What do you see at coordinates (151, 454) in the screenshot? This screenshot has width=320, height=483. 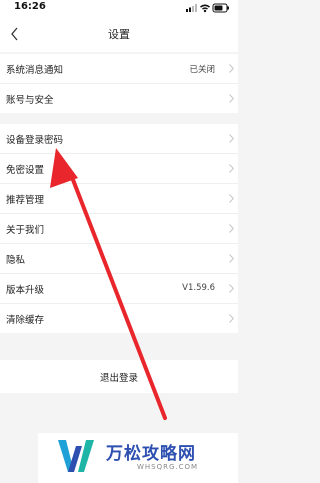 I see `watermark-title: 万松攻略网` at bounding box center [151, 454].